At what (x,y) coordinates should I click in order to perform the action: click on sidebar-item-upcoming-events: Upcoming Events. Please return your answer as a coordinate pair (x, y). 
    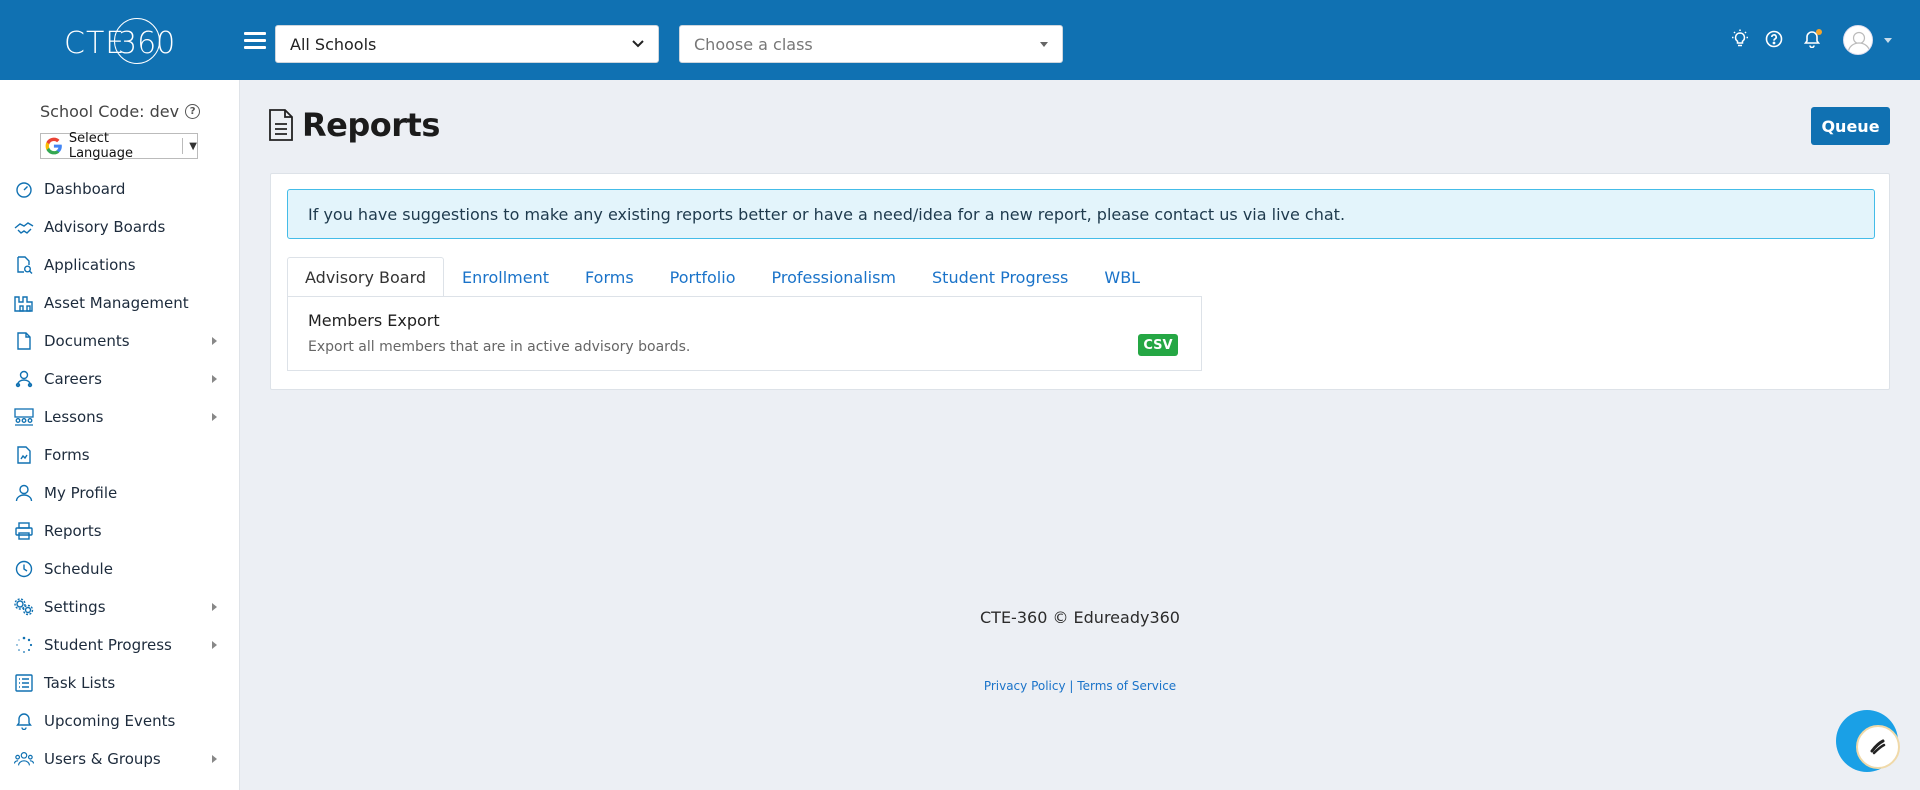
    Looking at the image, I should click on (119, 721).